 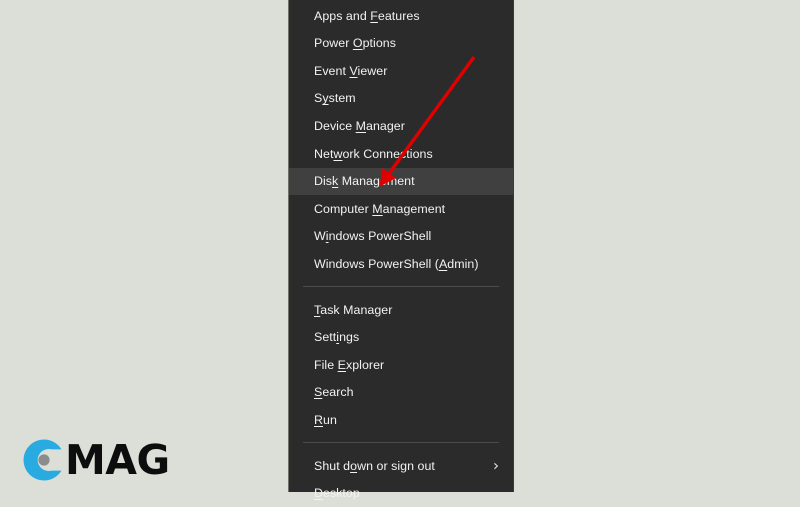 What do you see at coordinates (355, 43) in the screenshot?
I see `menu-item-label: Power Options` at bounding box center [355, 43].